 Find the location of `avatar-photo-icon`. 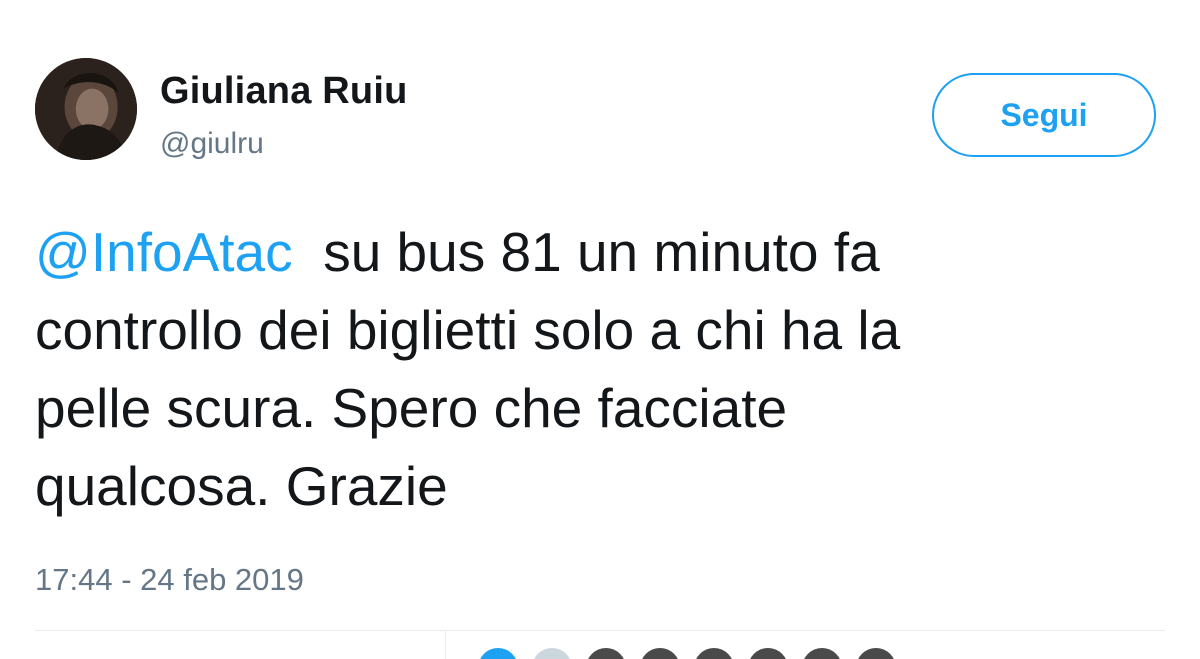

avatar-photo-icon is located at coordinates (86, 109).